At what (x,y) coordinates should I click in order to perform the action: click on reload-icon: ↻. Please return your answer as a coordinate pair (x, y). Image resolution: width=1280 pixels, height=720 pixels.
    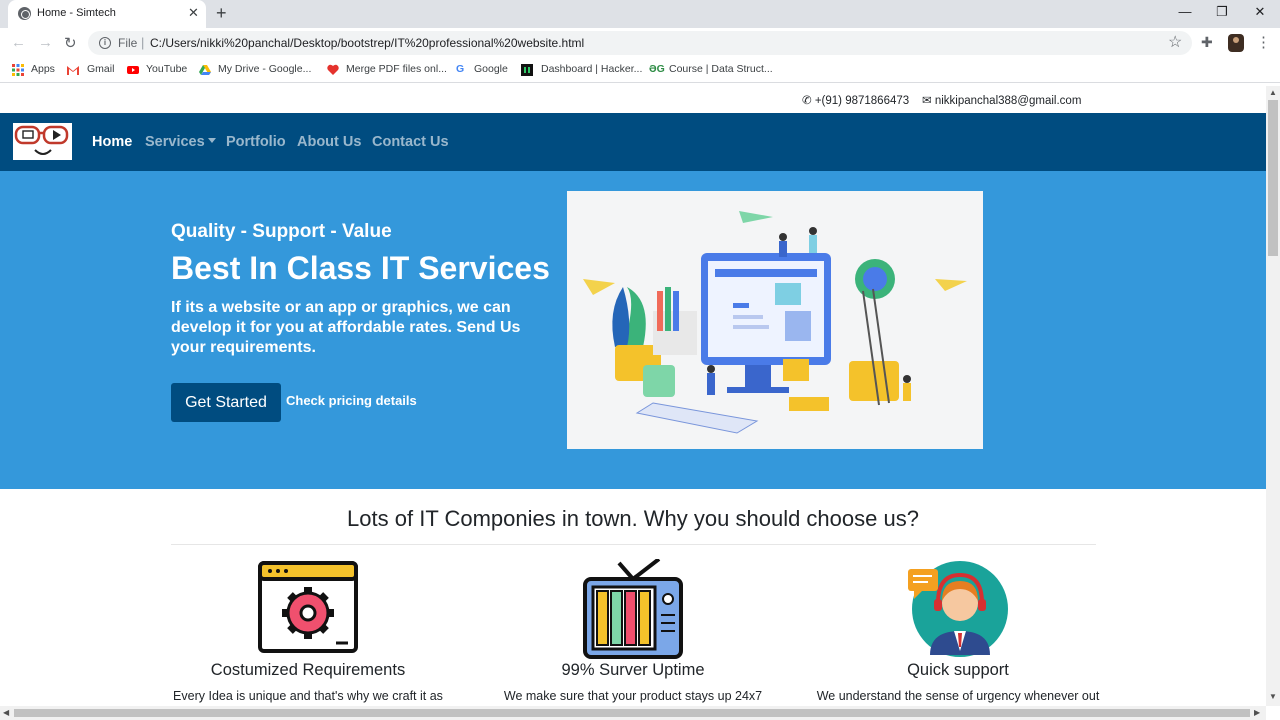
    Looking at the image, I should click on (70, 43).